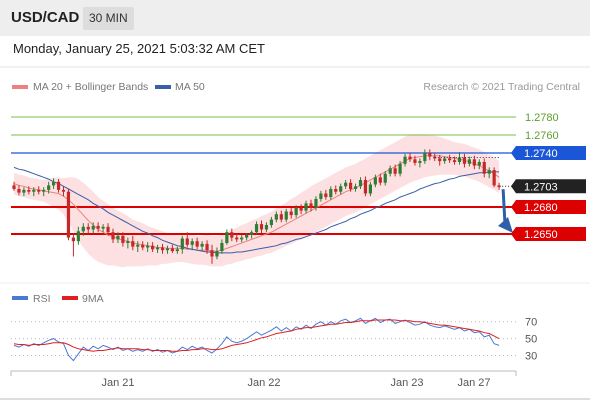 This screenshot has width=590, height=400. What do you see at coordinates (541, 154) in the screenshot?
I see `pivot-label-1.2740: 1.2740` at bounding box center [541, 154].